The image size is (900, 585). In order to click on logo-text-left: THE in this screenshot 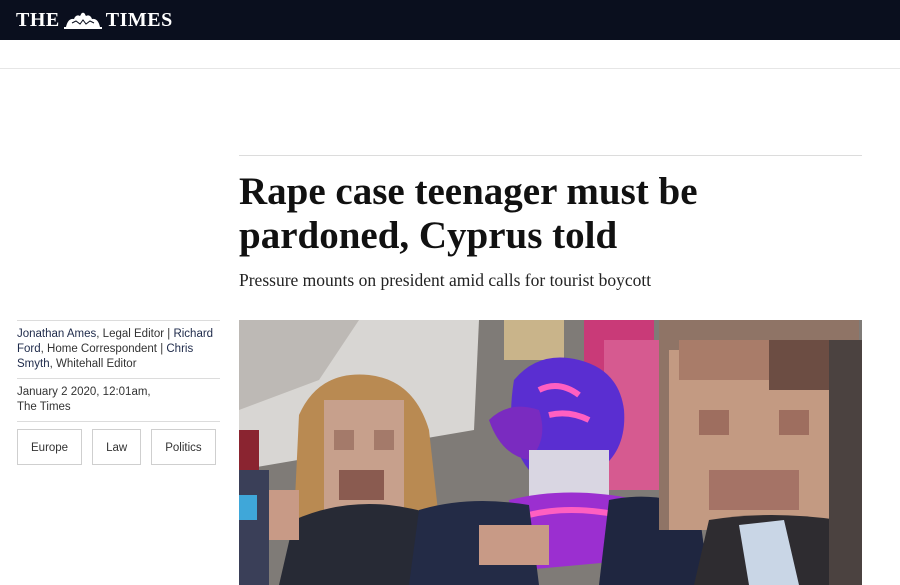, I will do `click(38, 19)`.